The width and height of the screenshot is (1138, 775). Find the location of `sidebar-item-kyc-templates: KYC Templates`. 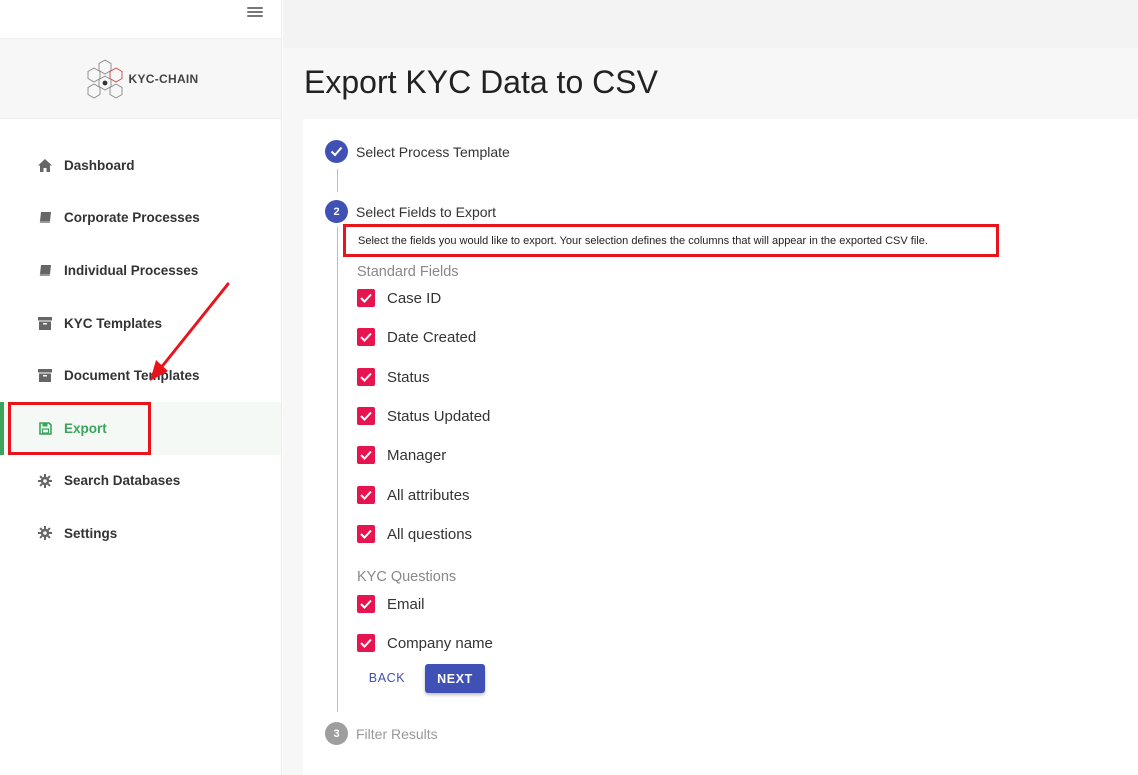

sidebar-item-kyc-templates: KYC Templates is located at coordinates (140, 323).